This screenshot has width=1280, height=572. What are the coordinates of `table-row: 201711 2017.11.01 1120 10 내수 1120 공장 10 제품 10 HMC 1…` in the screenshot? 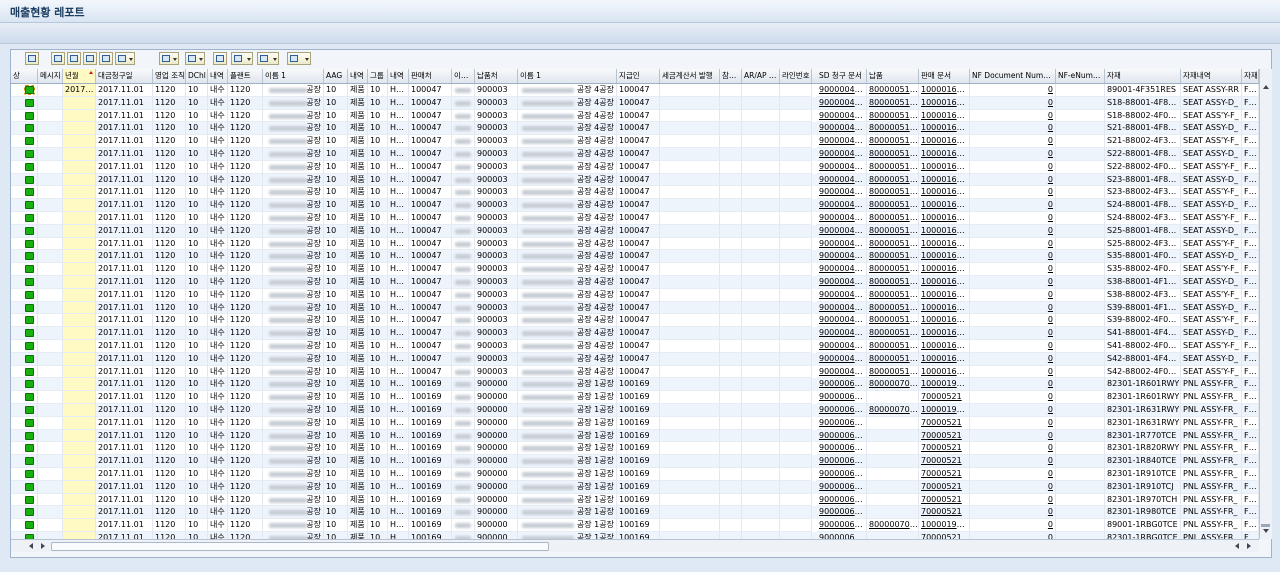 It's located at (635, 90).